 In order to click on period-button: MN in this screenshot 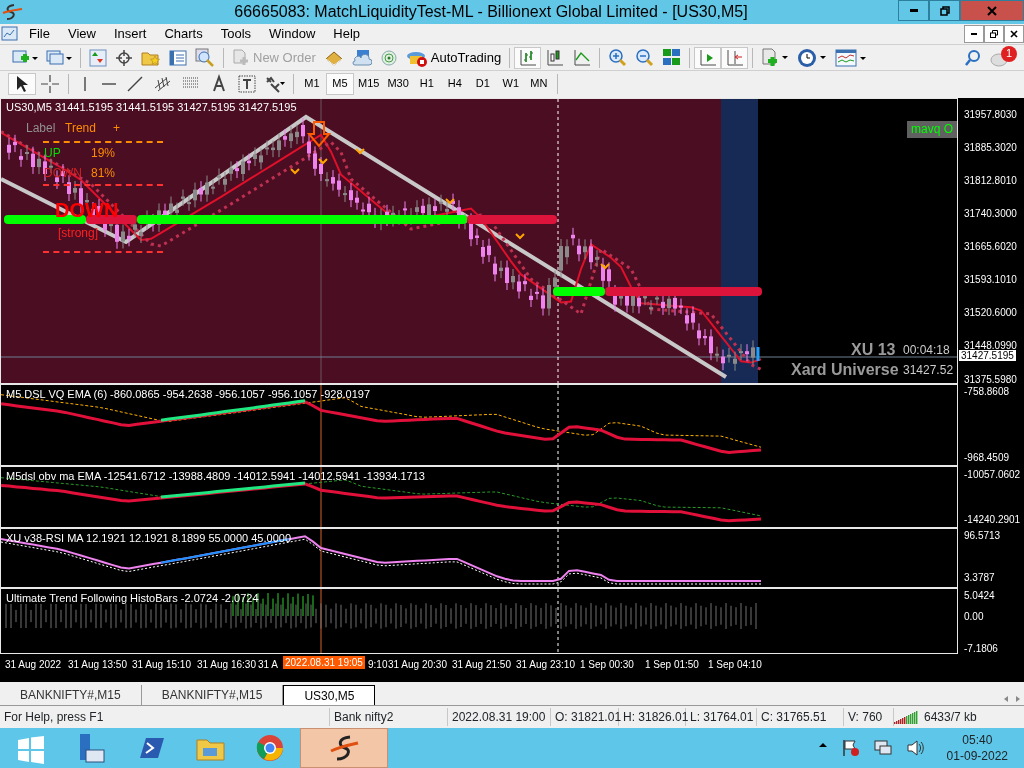, I will do `click(538, 83)`.